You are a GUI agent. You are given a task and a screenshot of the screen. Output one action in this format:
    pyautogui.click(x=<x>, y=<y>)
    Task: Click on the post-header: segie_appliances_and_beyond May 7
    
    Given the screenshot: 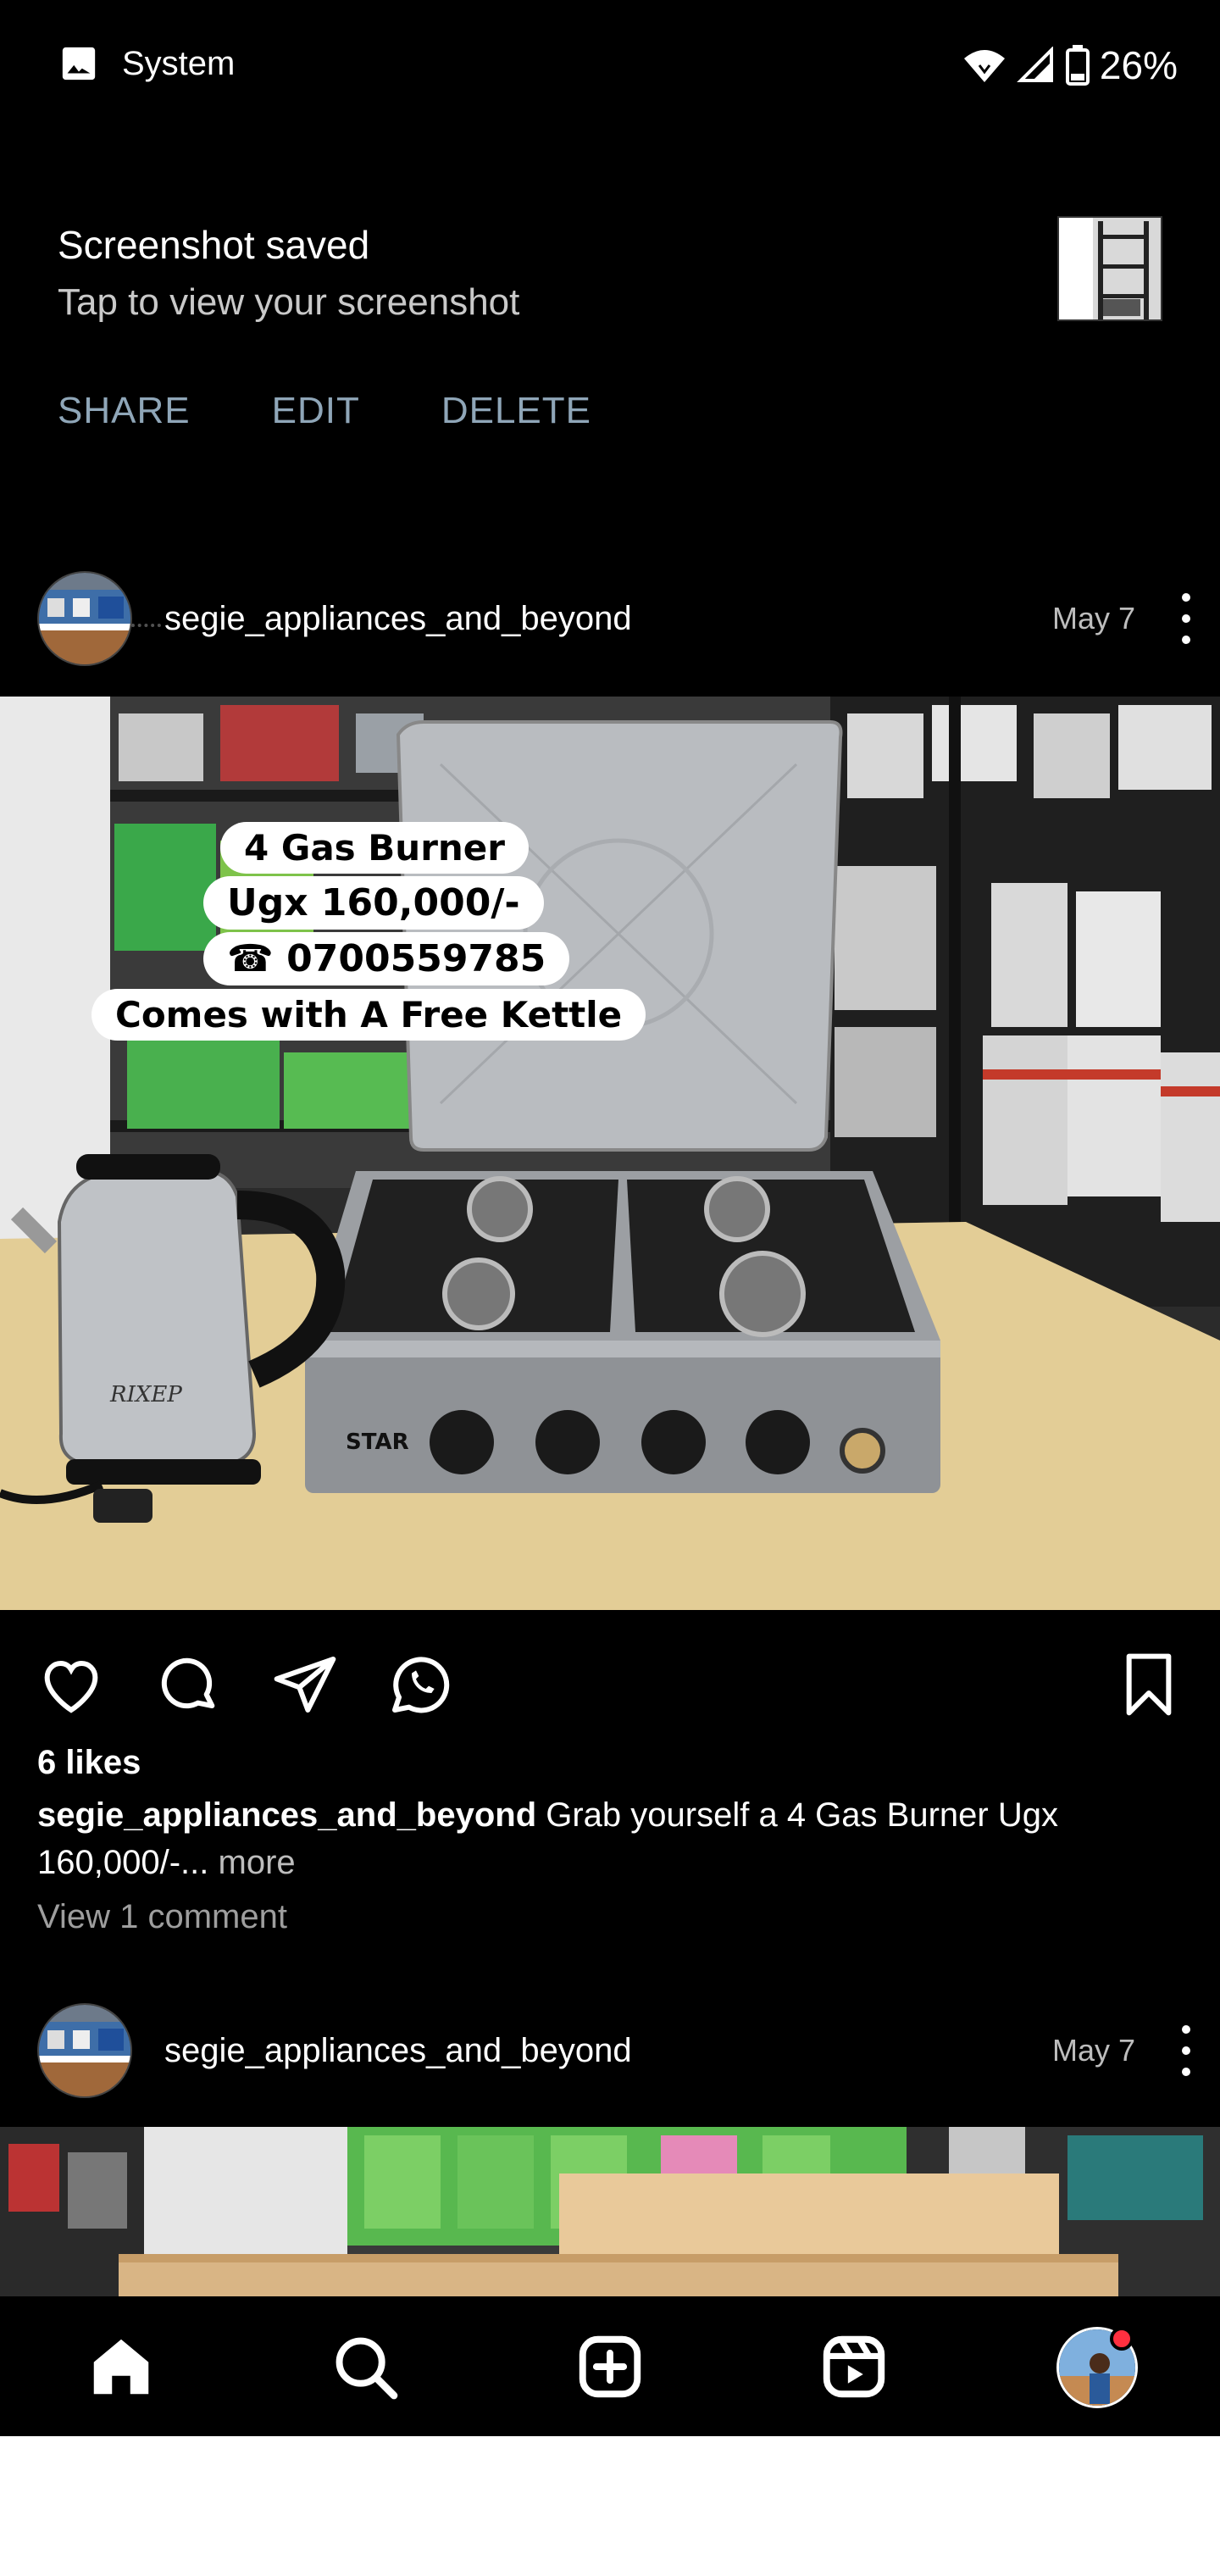 What is the action you would take?
    pyautogui.click(x=610, y=618)
    